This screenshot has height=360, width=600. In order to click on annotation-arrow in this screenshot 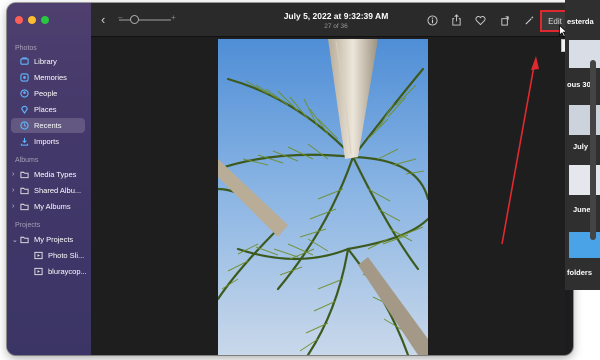, I will do `click(520, 150)`.